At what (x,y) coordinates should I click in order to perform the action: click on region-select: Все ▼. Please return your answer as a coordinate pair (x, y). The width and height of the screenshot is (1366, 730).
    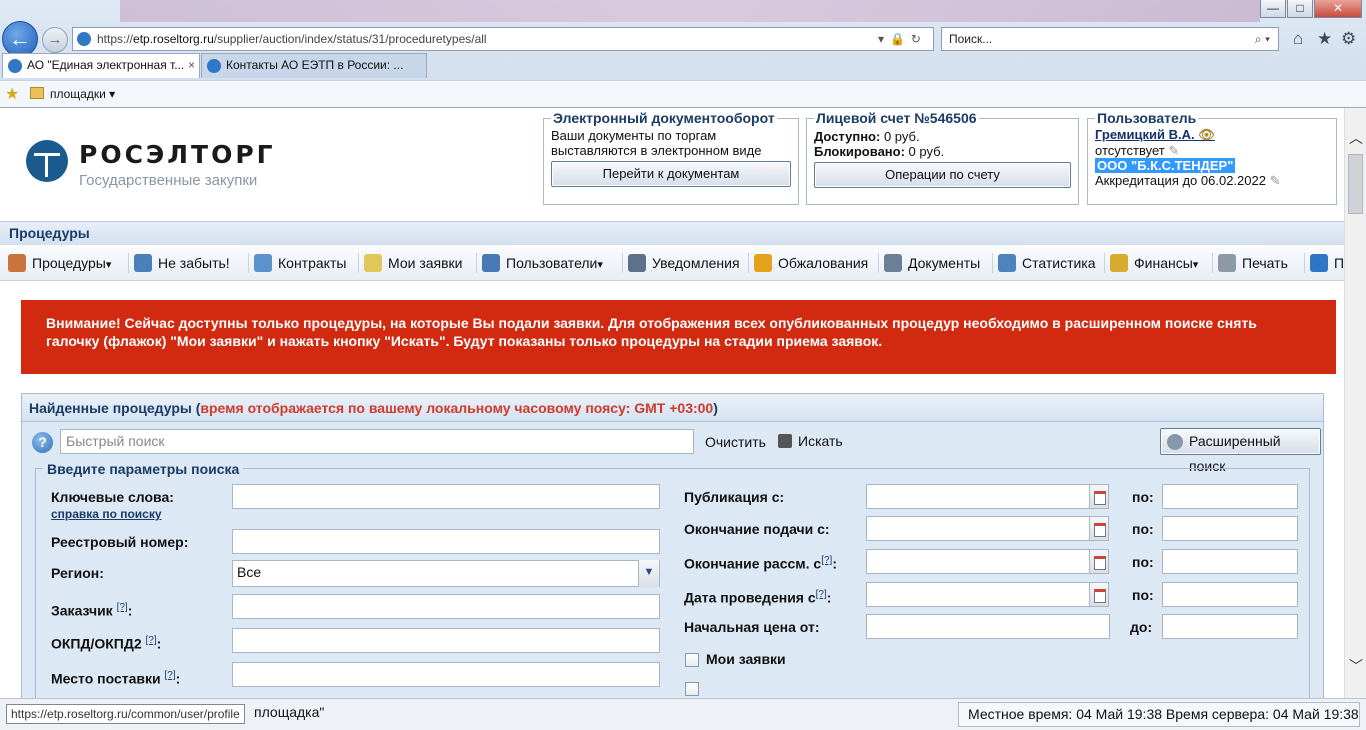
    Looking at the image, I should click on (446, 573).